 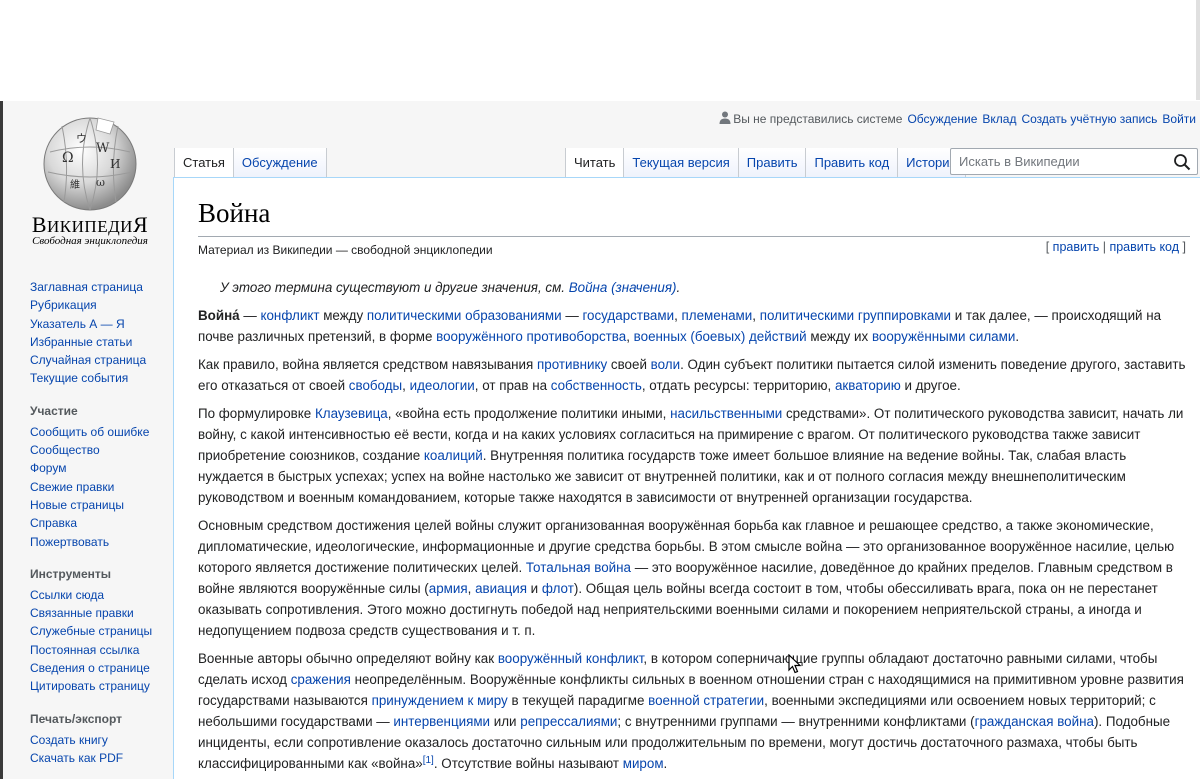 I want to click on namespace-tabs: Статья Обсуждение, so click(x=250, y=163).